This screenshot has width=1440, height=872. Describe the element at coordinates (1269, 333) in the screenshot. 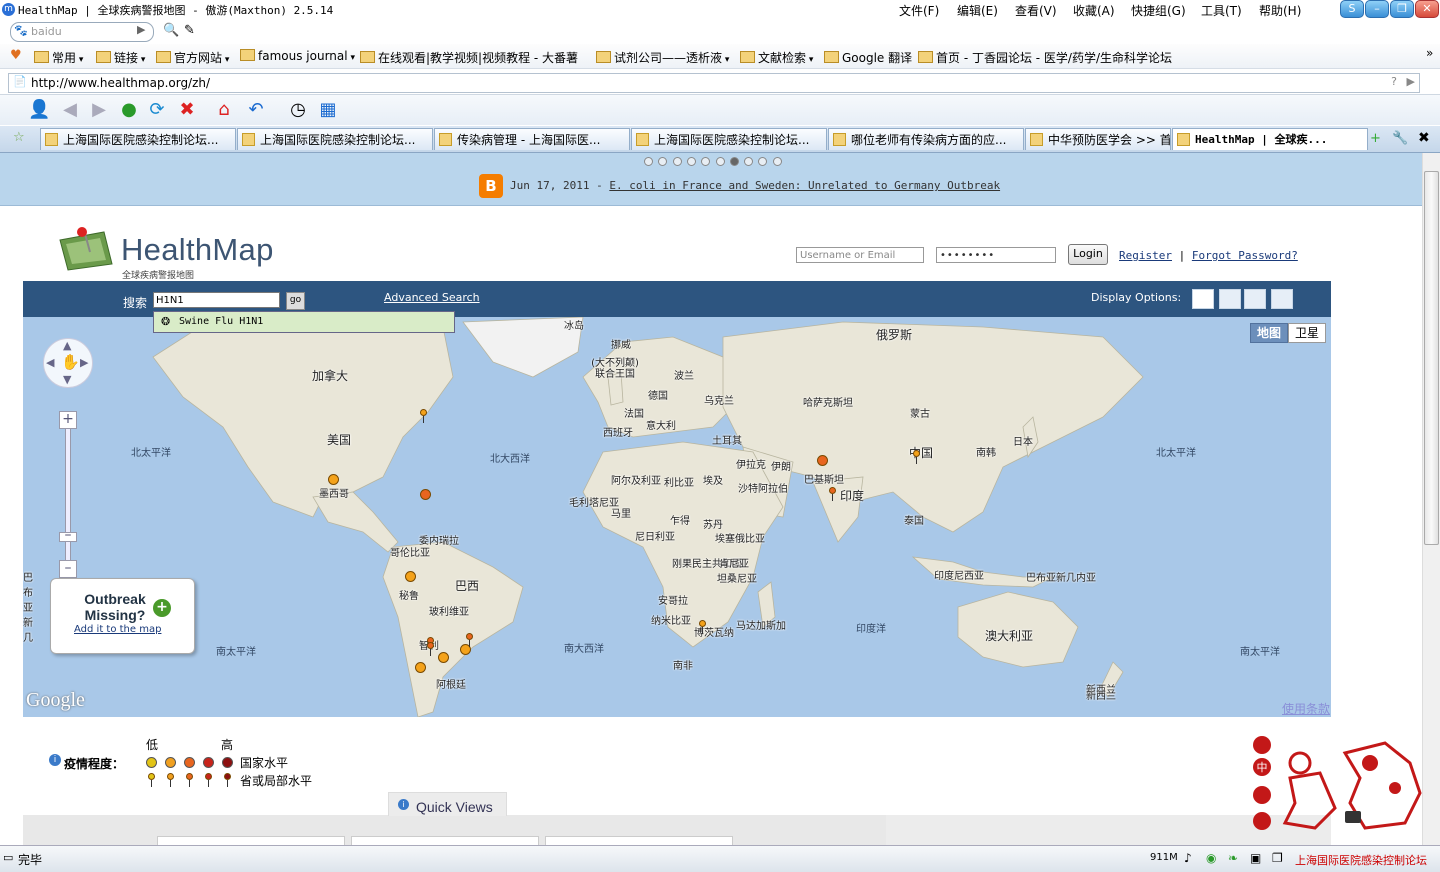

I see `map-type-map-button: 地图` at that location.